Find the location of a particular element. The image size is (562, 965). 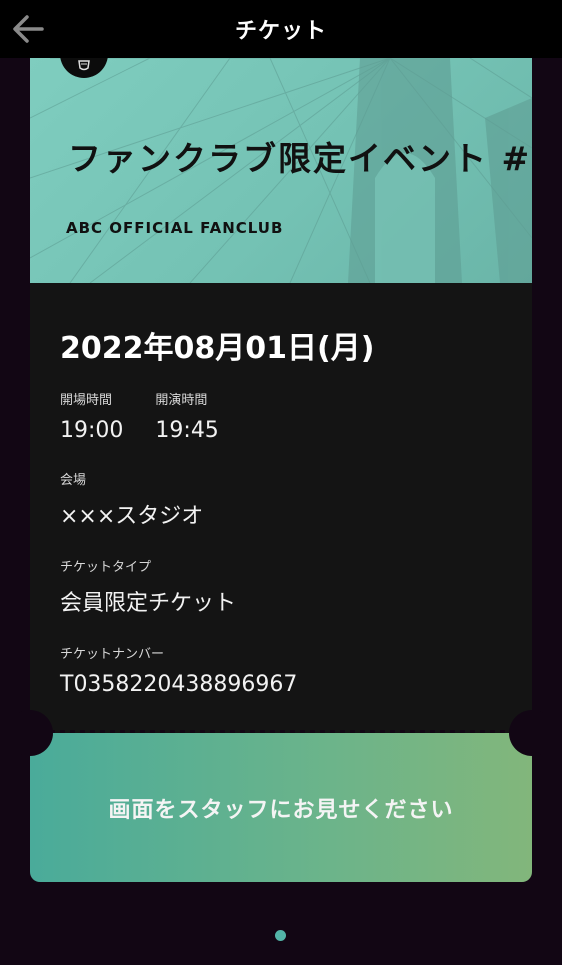

ticket-perforation is located at coordinates (281, 731).